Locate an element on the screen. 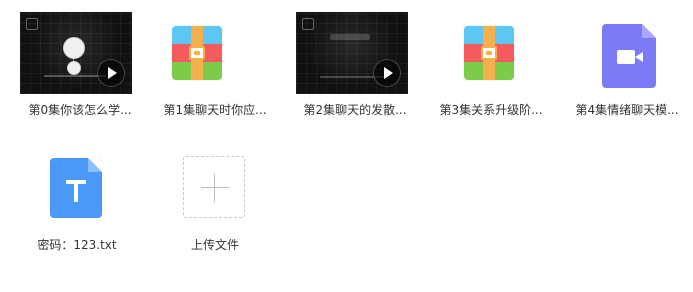  camera-icon is located at coordinates (626, 57).